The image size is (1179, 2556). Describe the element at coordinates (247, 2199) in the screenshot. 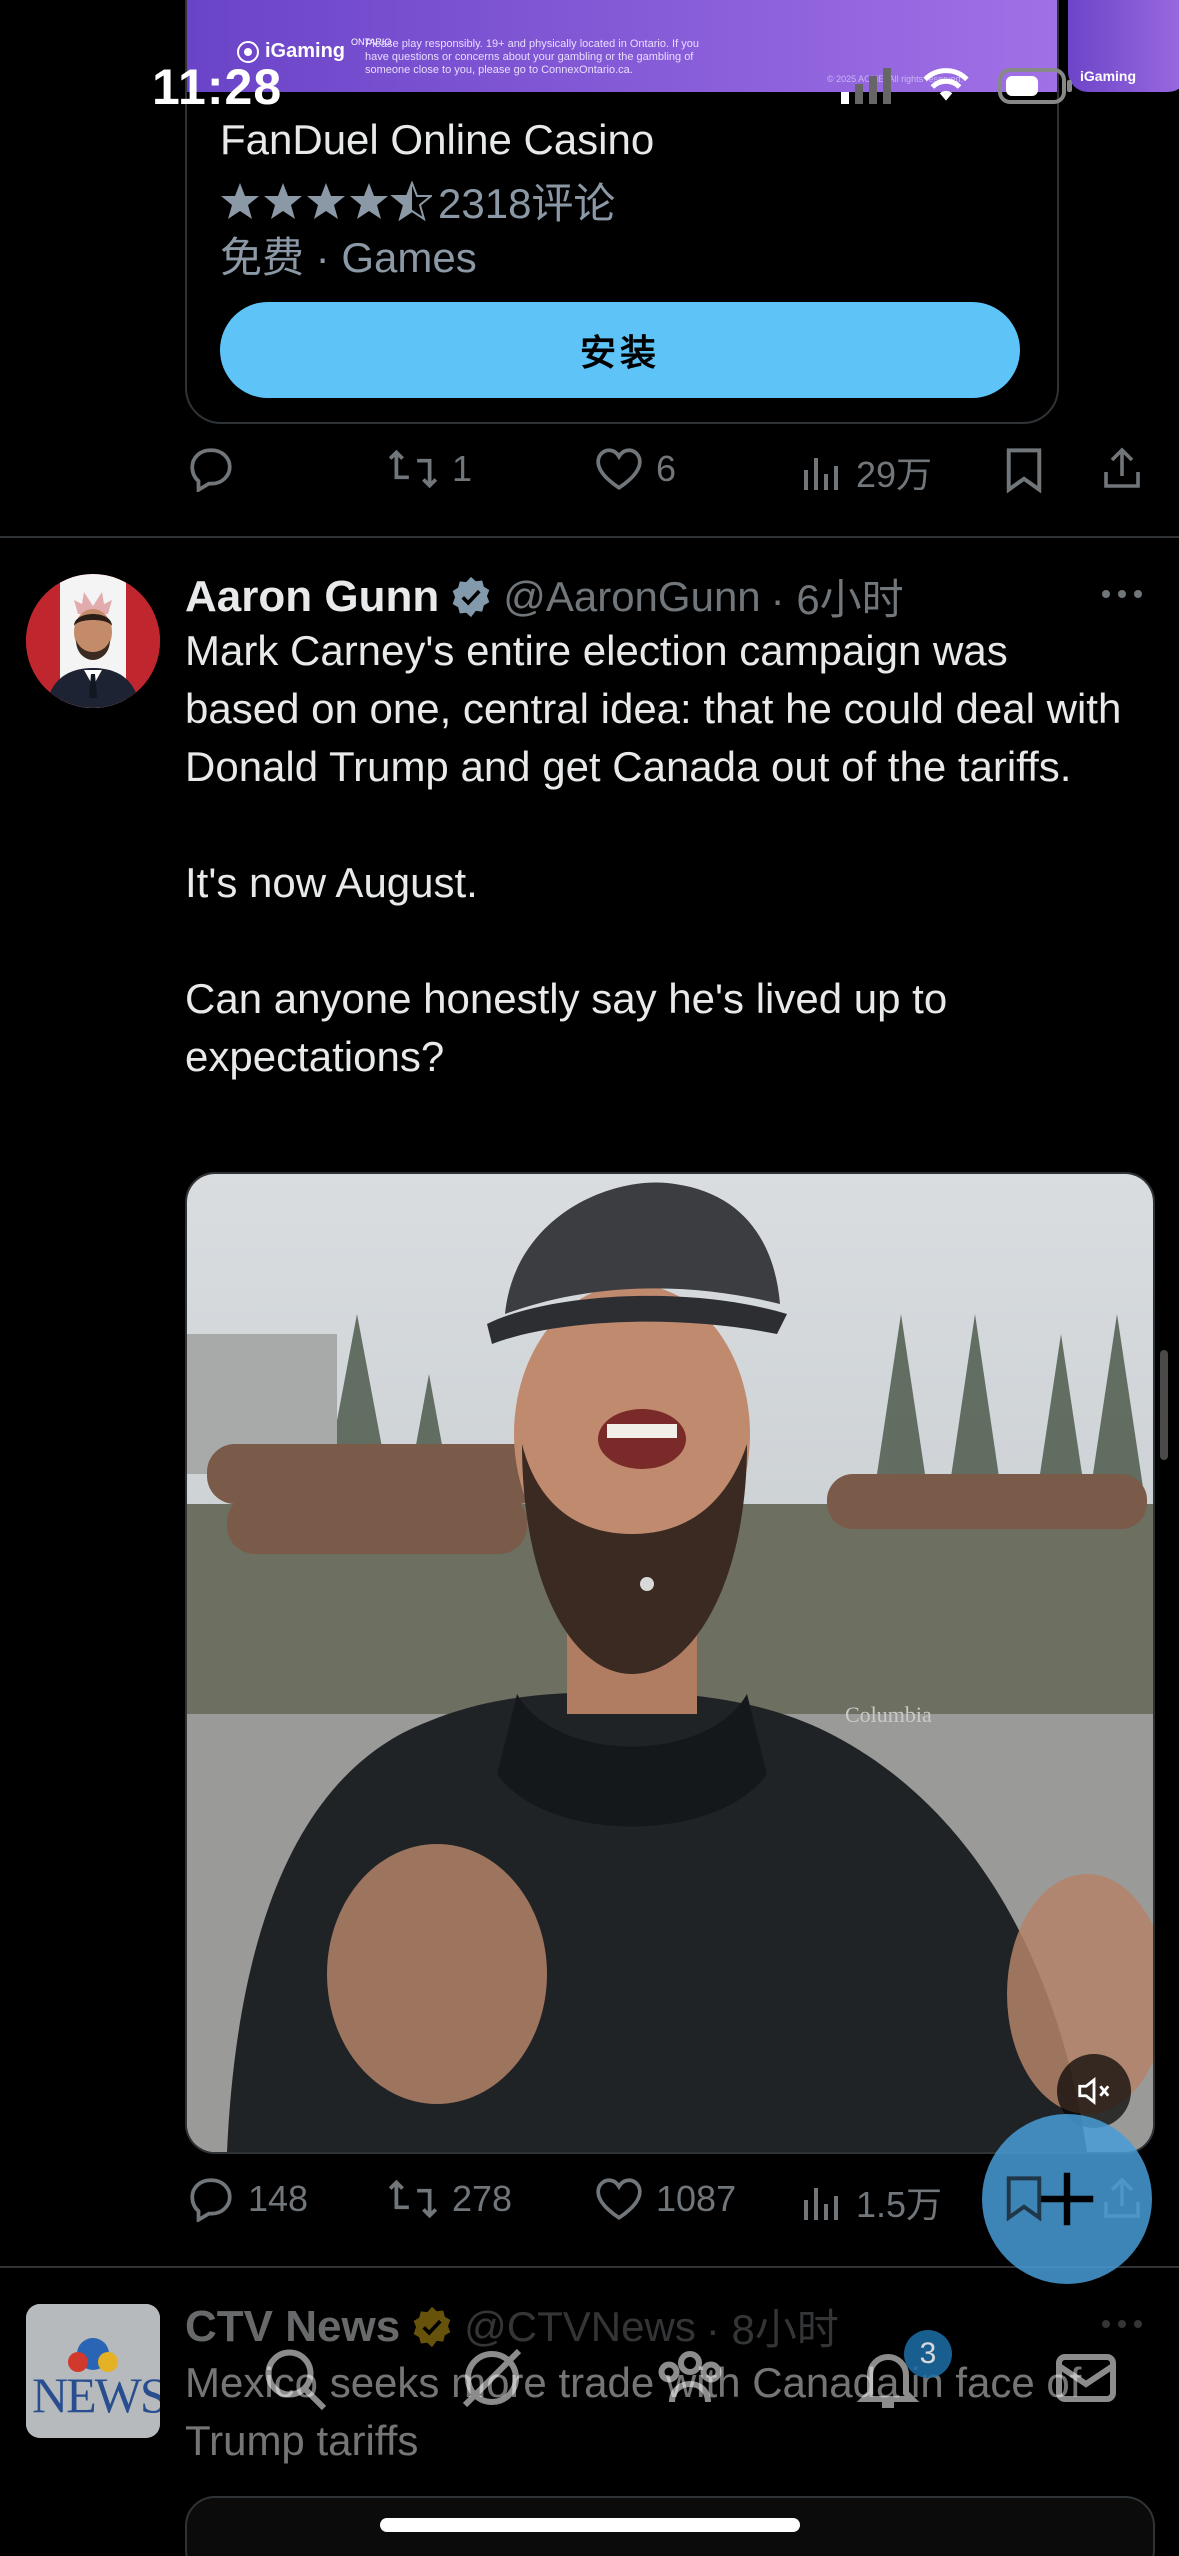

I see `reply-button: 148` at that location.